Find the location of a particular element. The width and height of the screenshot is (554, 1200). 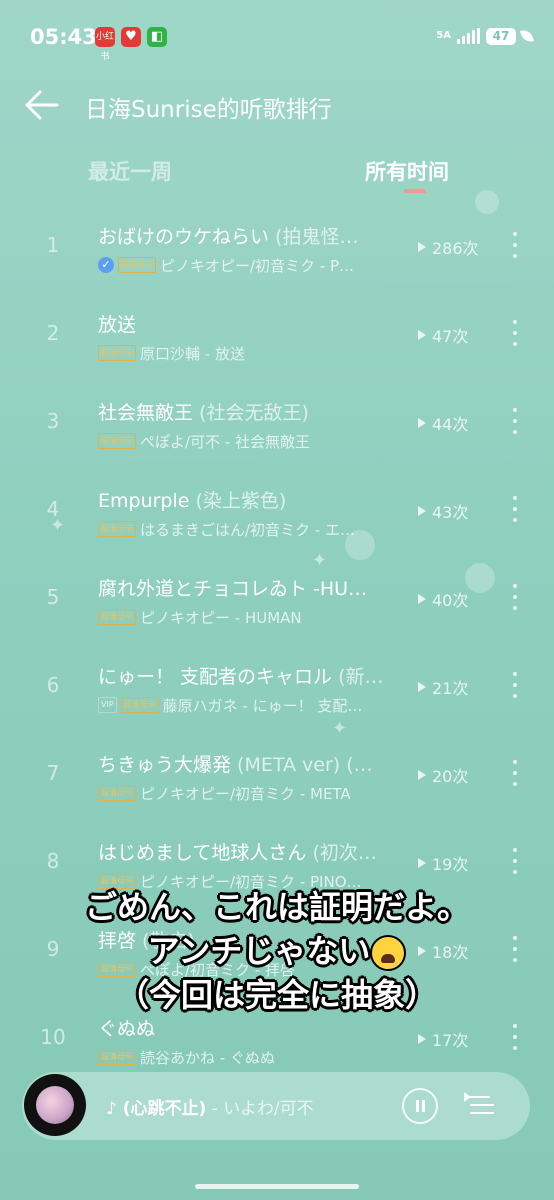

song-title-wrap: 社会無敵王 (社会无敌王) is located at coordinates (250, 411).